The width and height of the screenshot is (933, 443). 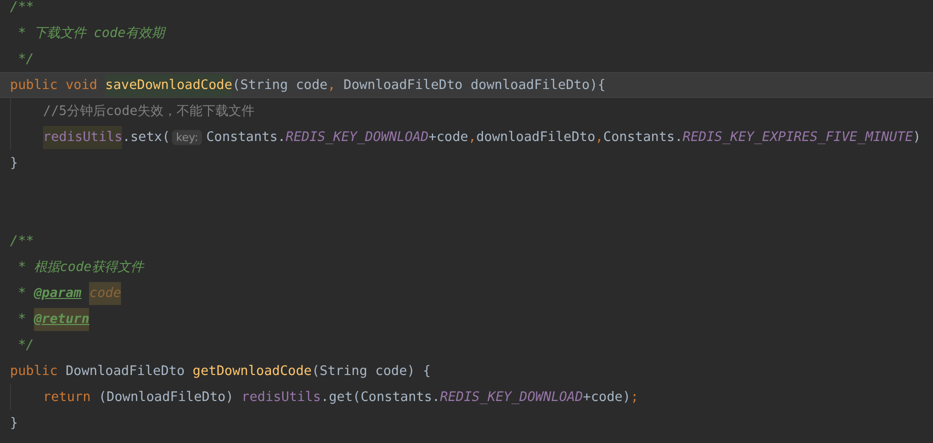 What do you see at coordinates (220, 371) in the screenshot?
I see `code-text: public DownloadFileDto getDownloadCode(String code) {` at bounding box center [220, 371].